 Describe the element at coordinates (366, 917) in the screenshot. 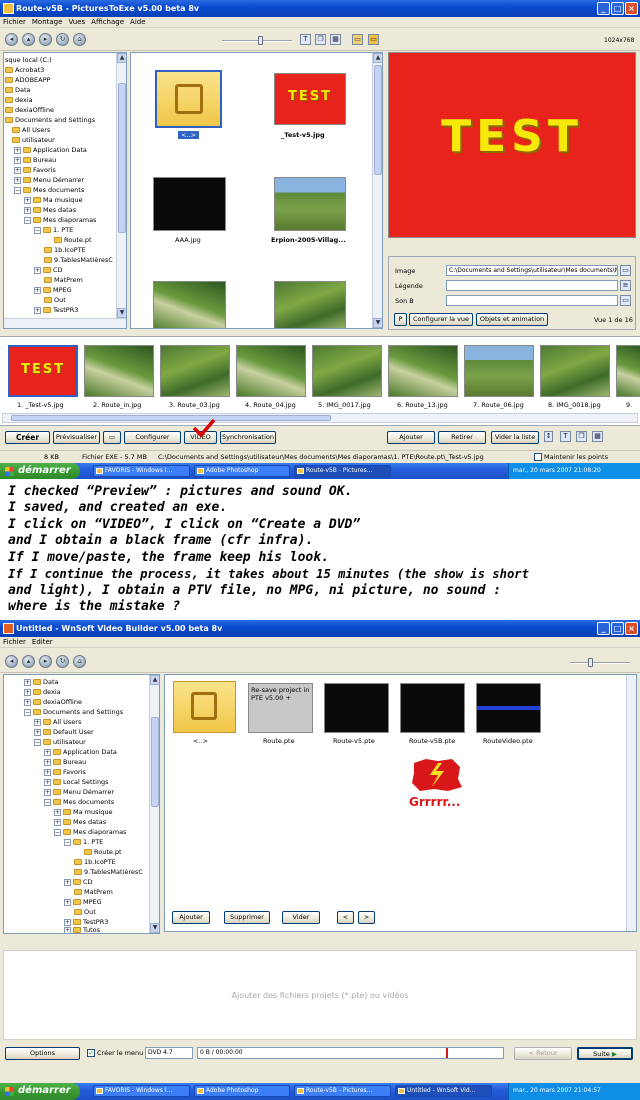

I see `next-button: >` at that location.